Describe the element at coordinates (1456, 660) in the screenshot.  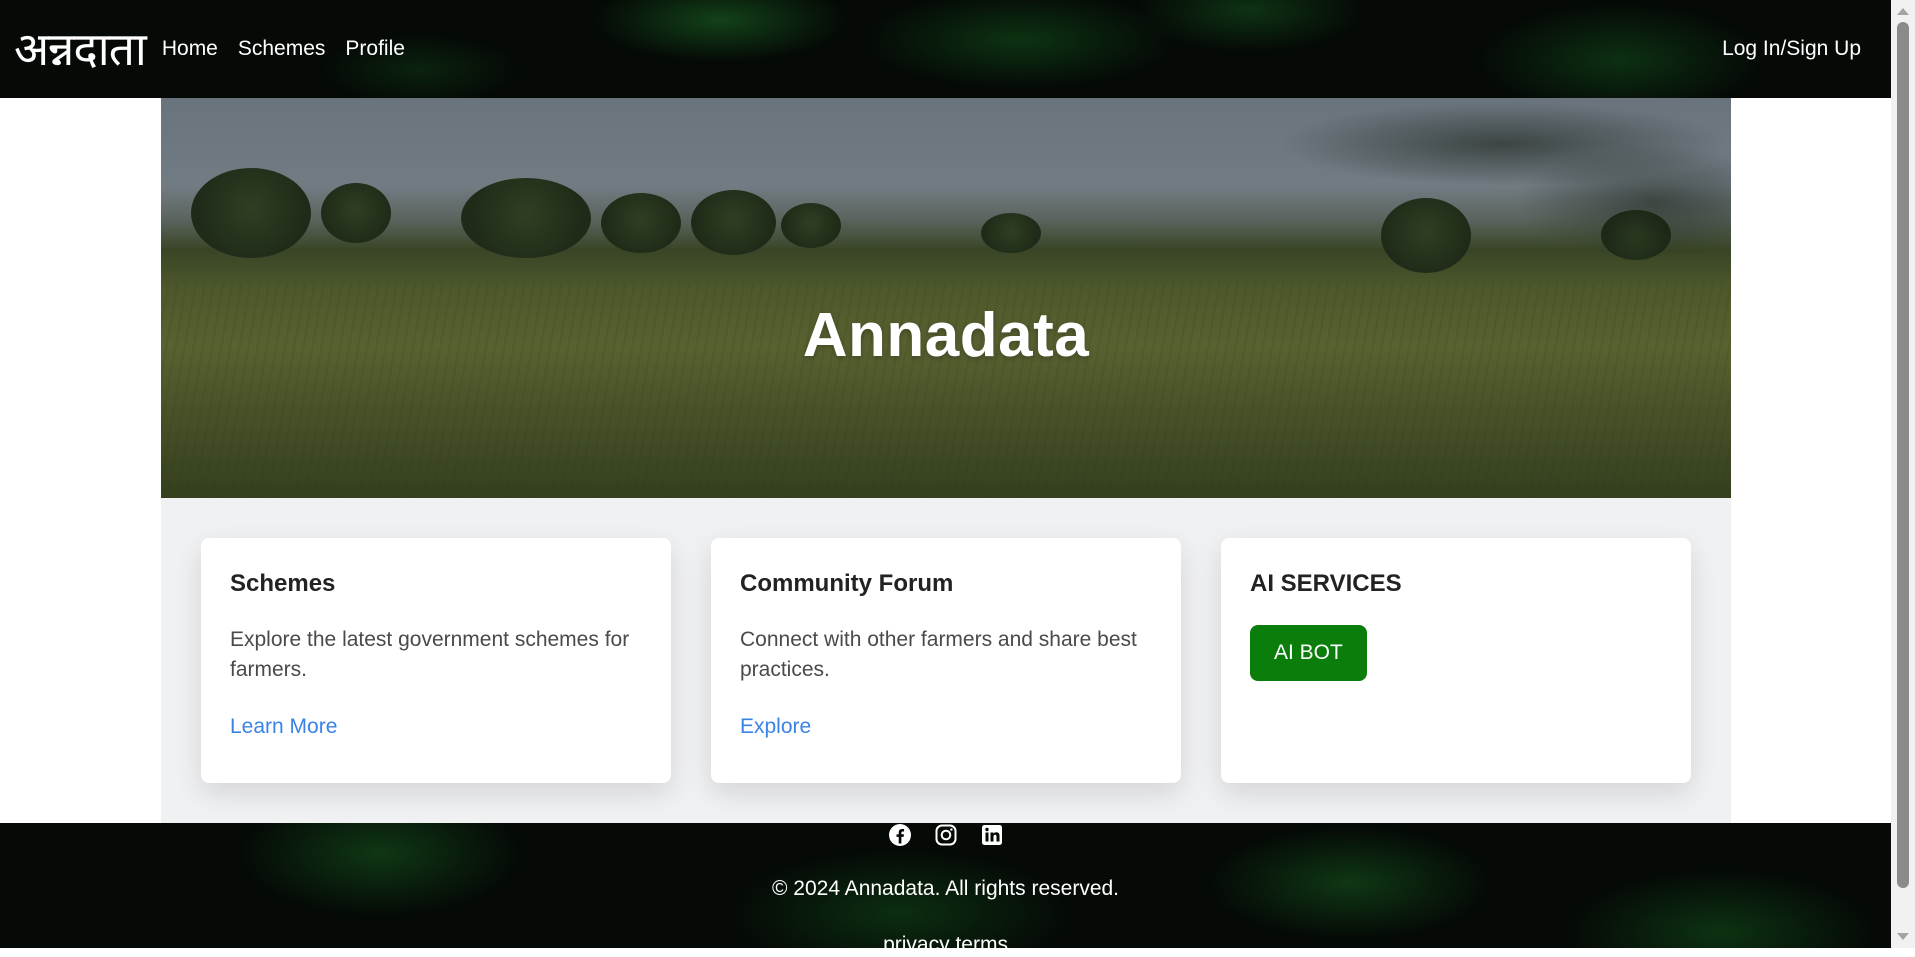
I see `card-ai-services: AI SERVICES AI BOT` at that location.